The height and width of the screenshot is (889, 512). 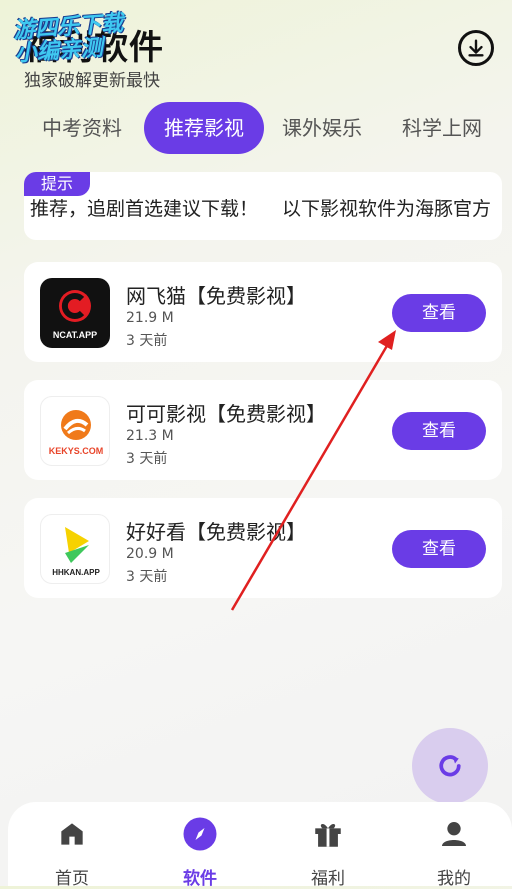 What do you see at coordinates (261, 209) in the screenshot?
I see `notice-text: 推荐，追剧首选建议下载！ 以下影视软件为海豚官方` at bounding box center [261, 209].